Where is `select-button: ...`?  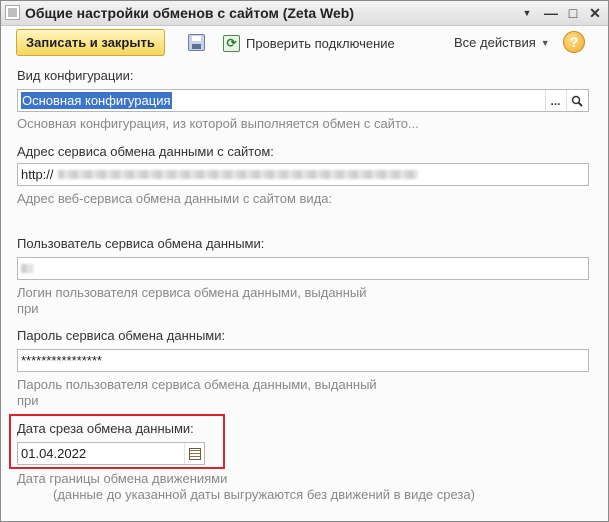 select-button: ... is located at coordinates (555, 100).